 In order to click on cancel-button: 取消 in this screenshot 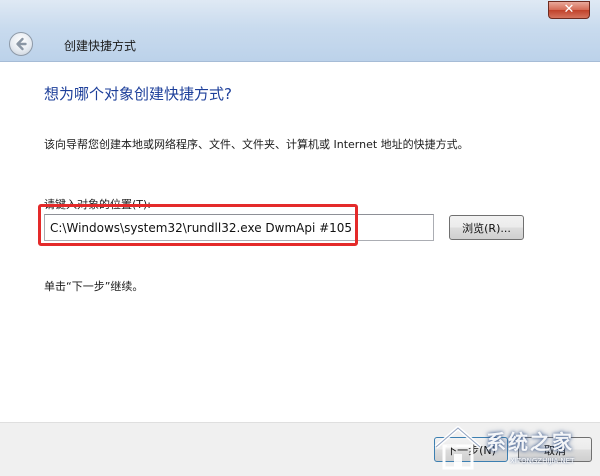, I will do `click(555, 449)`.